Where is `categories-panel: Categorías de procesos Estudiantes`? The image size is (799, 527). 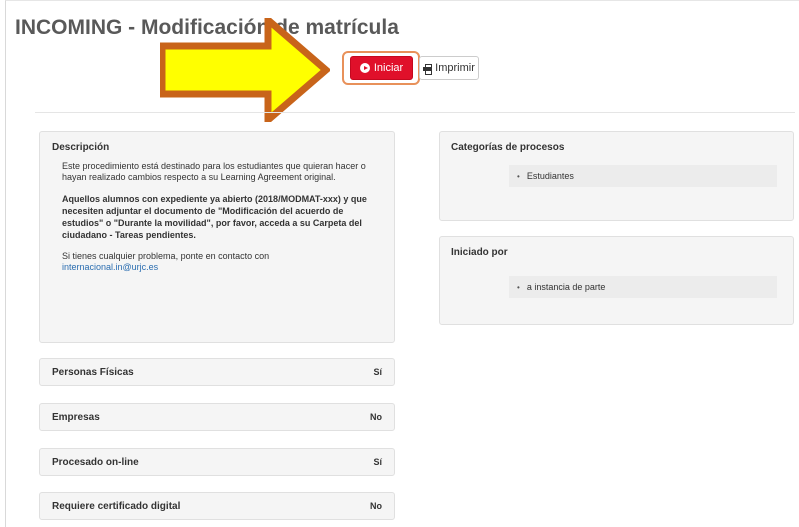
categories-panel: Categorías de procesos Estudiantes is located at coordinates (616, 176).